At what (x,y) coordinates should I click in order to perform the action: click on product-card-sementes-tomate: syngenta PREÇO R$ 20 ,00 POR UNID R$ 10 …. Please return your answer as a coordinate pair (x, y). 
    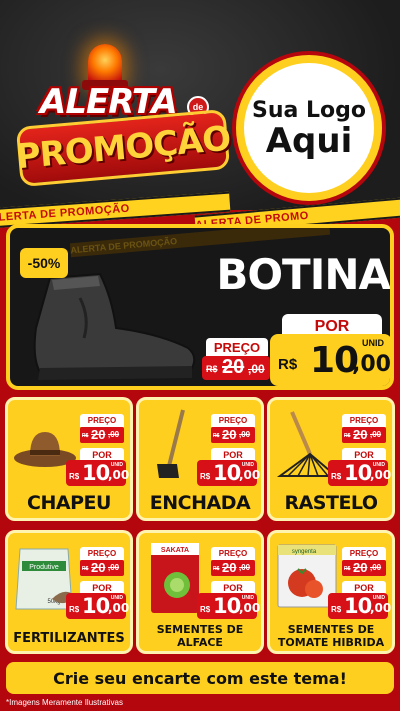
    Looking at the image, I should click on (331, 592).